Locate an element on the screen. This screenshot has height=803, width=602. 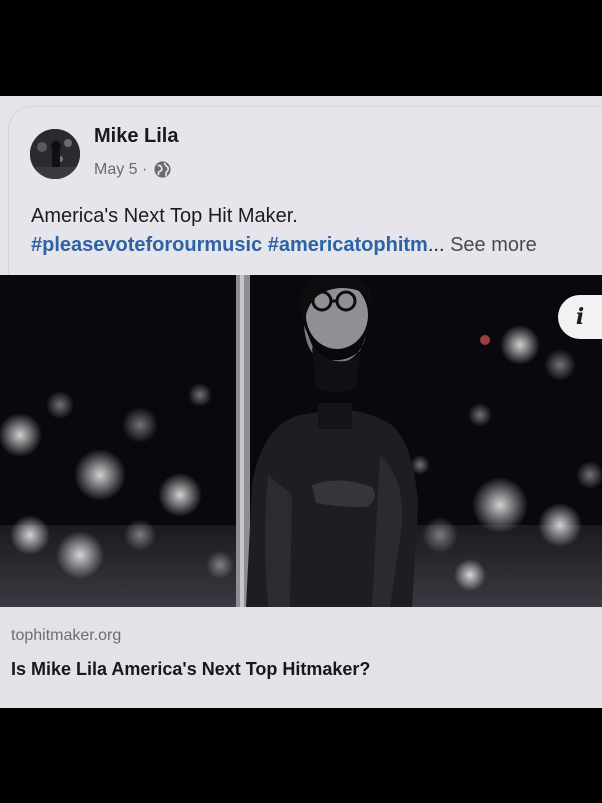
post-meta: May 5 · is located at coordinates (133, 169).